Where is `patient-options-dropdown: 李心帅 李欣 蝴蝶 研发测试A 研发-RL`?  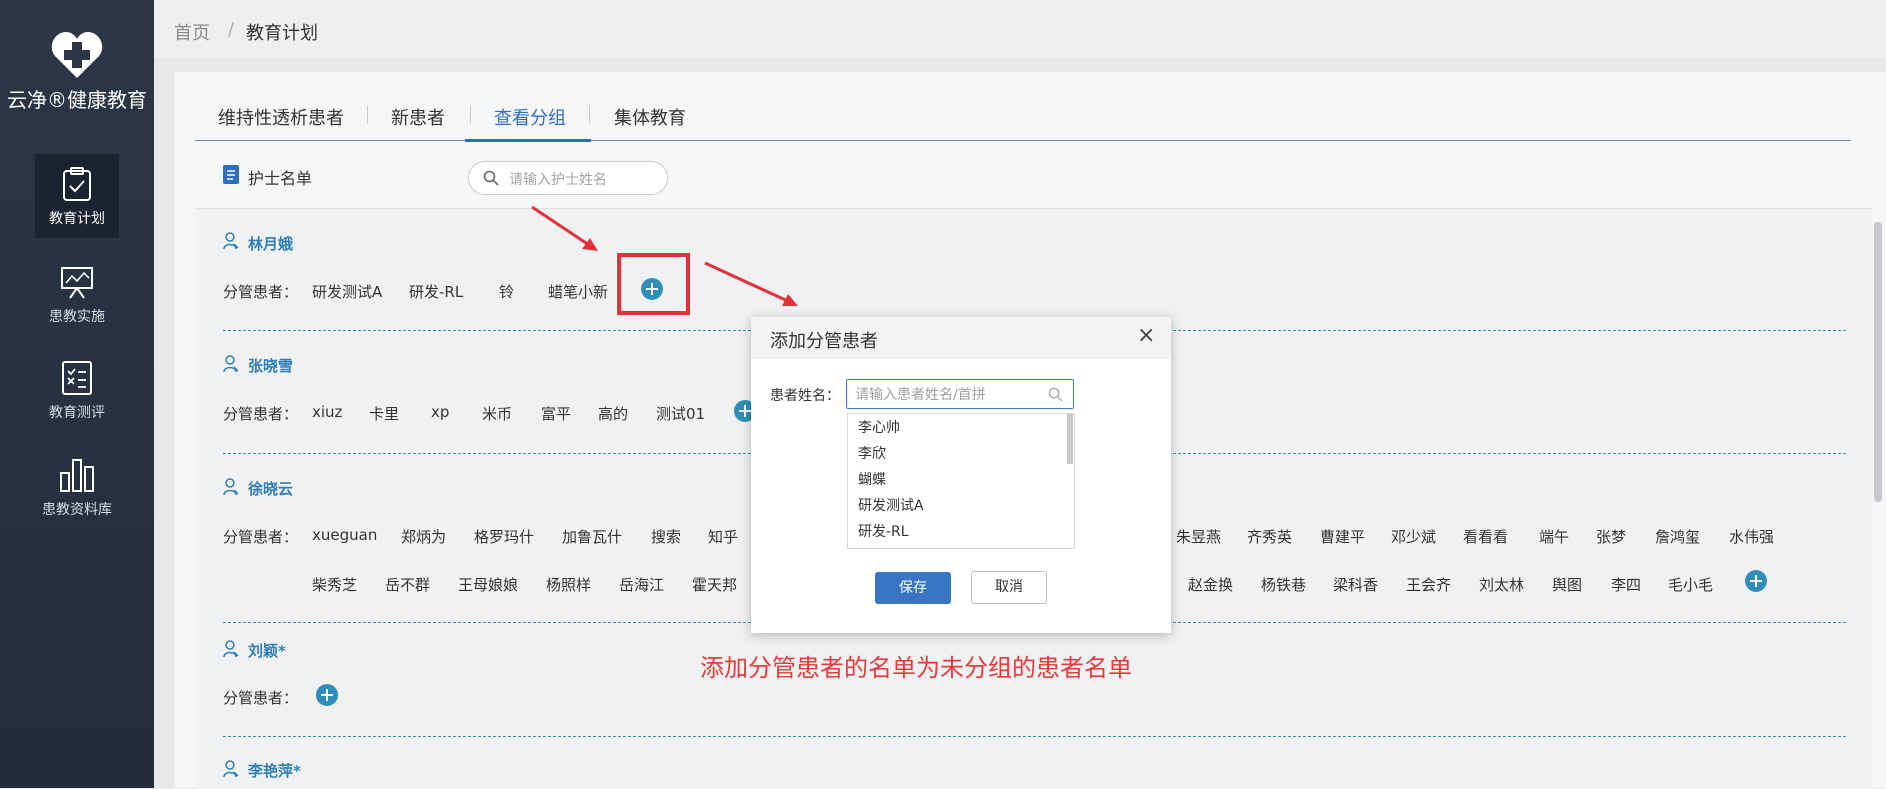 patient-options-dropdown: 李心帅 李欣 蝴蝶 研发测试A 研发-RL is located at coordinates (961, 481).